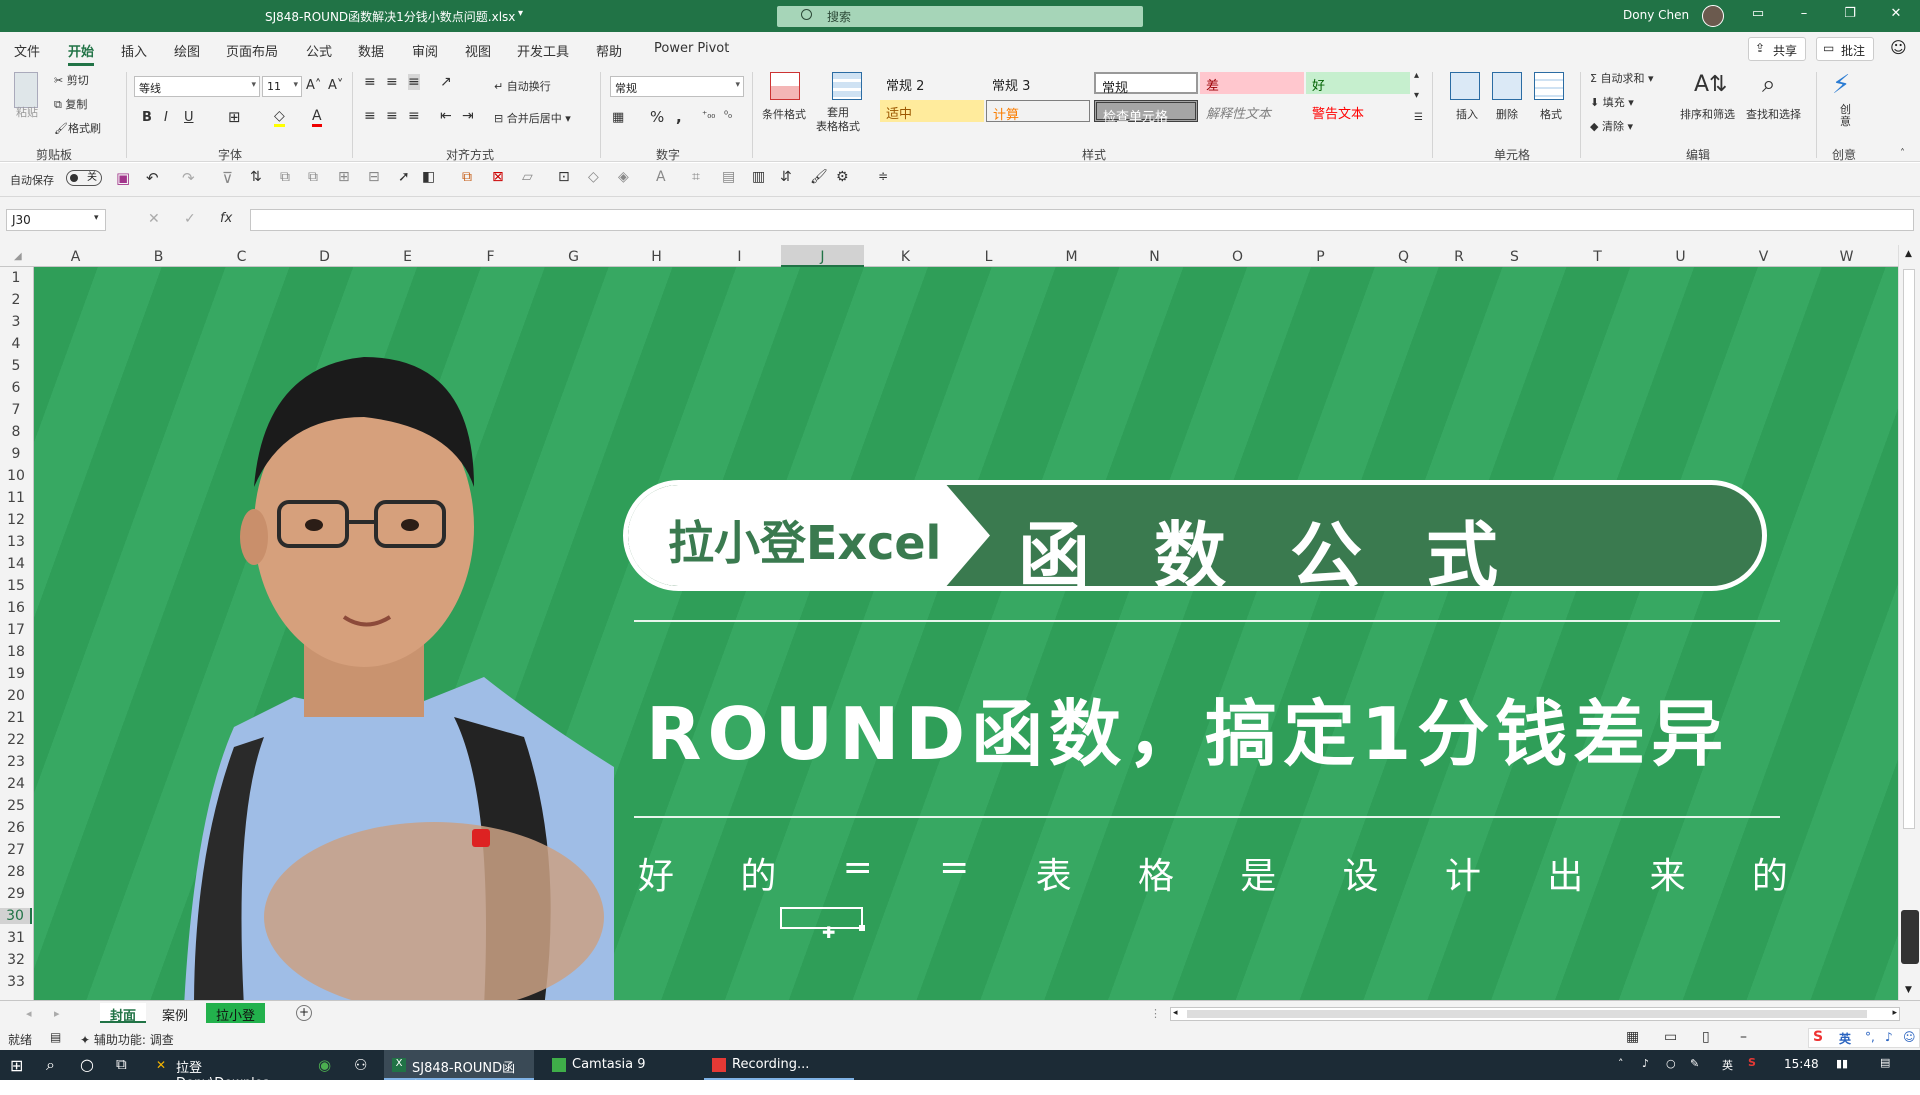 Image resolution: width=1920 pixels, height=1095 pixels. Describe the element at coordinates (77, 128) in the screenshot. I see `format-painter-button: 🖌格式刷` at that location.